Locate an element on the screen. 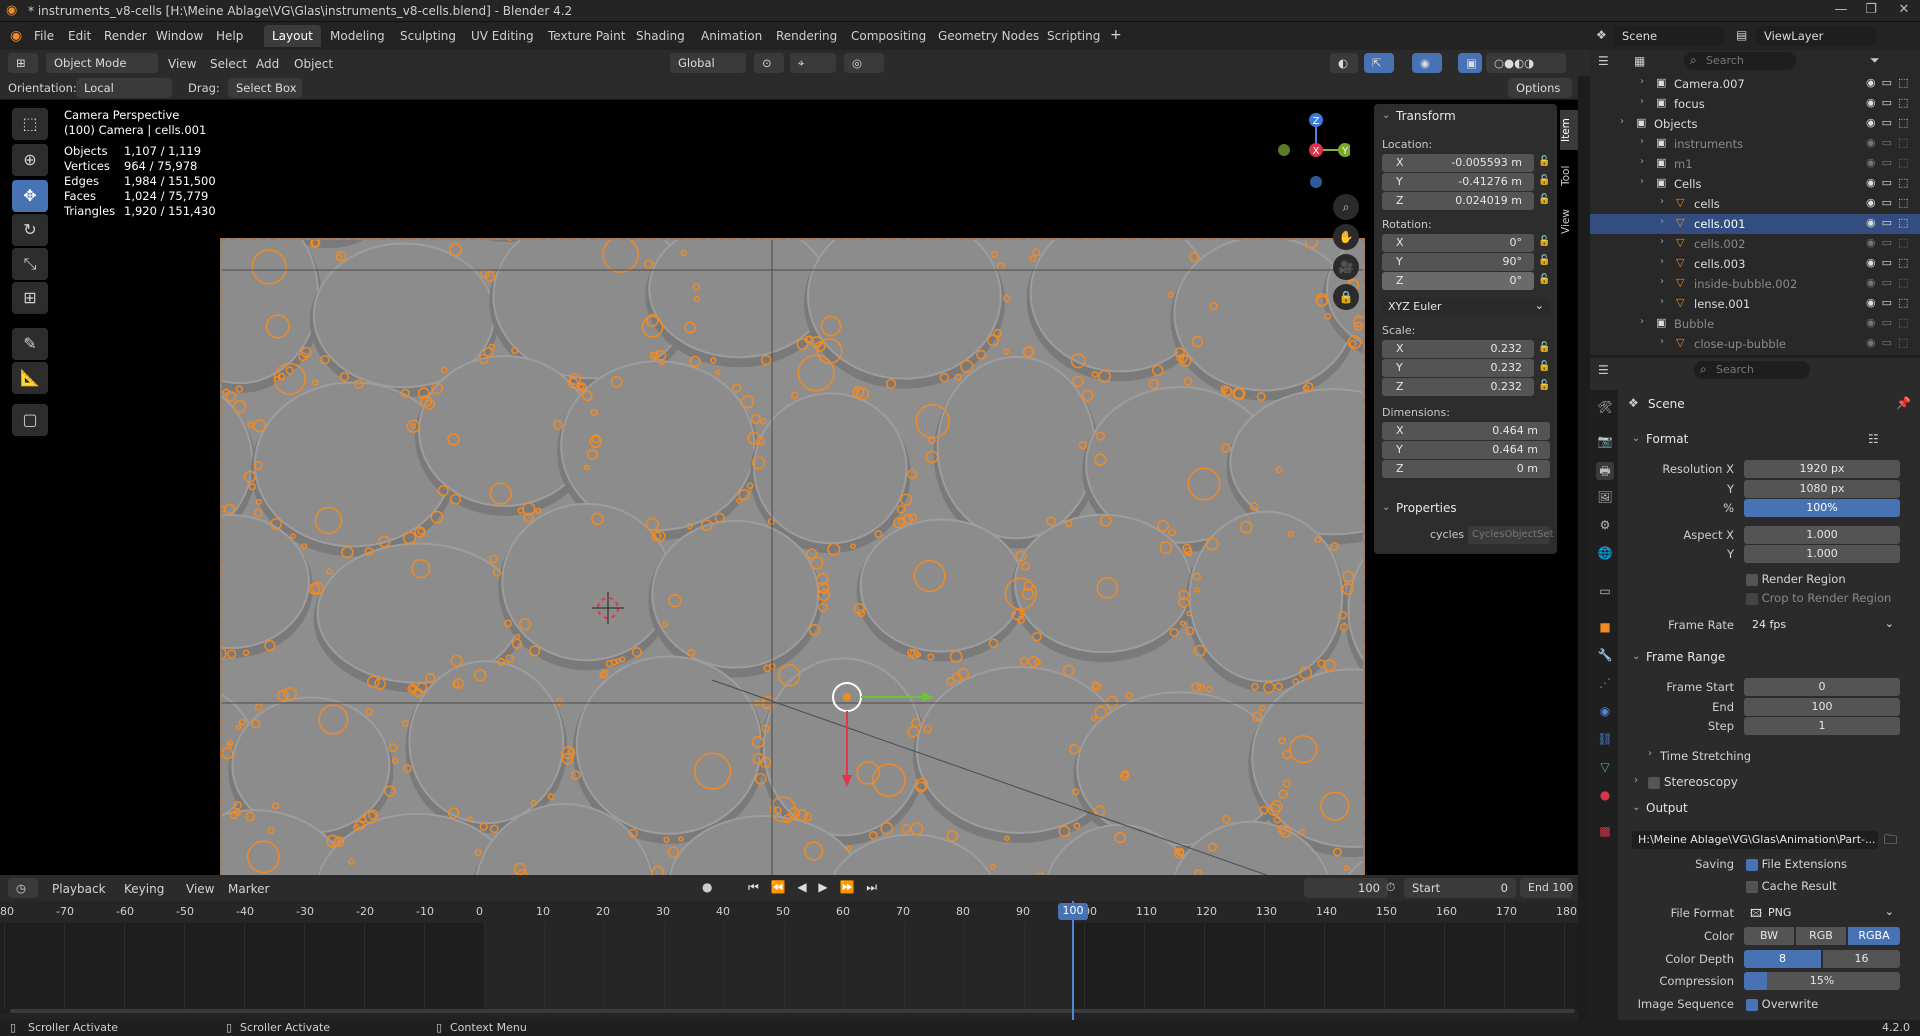 This screenshot has height=1036, width=1920. visibility-icon: ◐ is located at coordinates (1344, 63).